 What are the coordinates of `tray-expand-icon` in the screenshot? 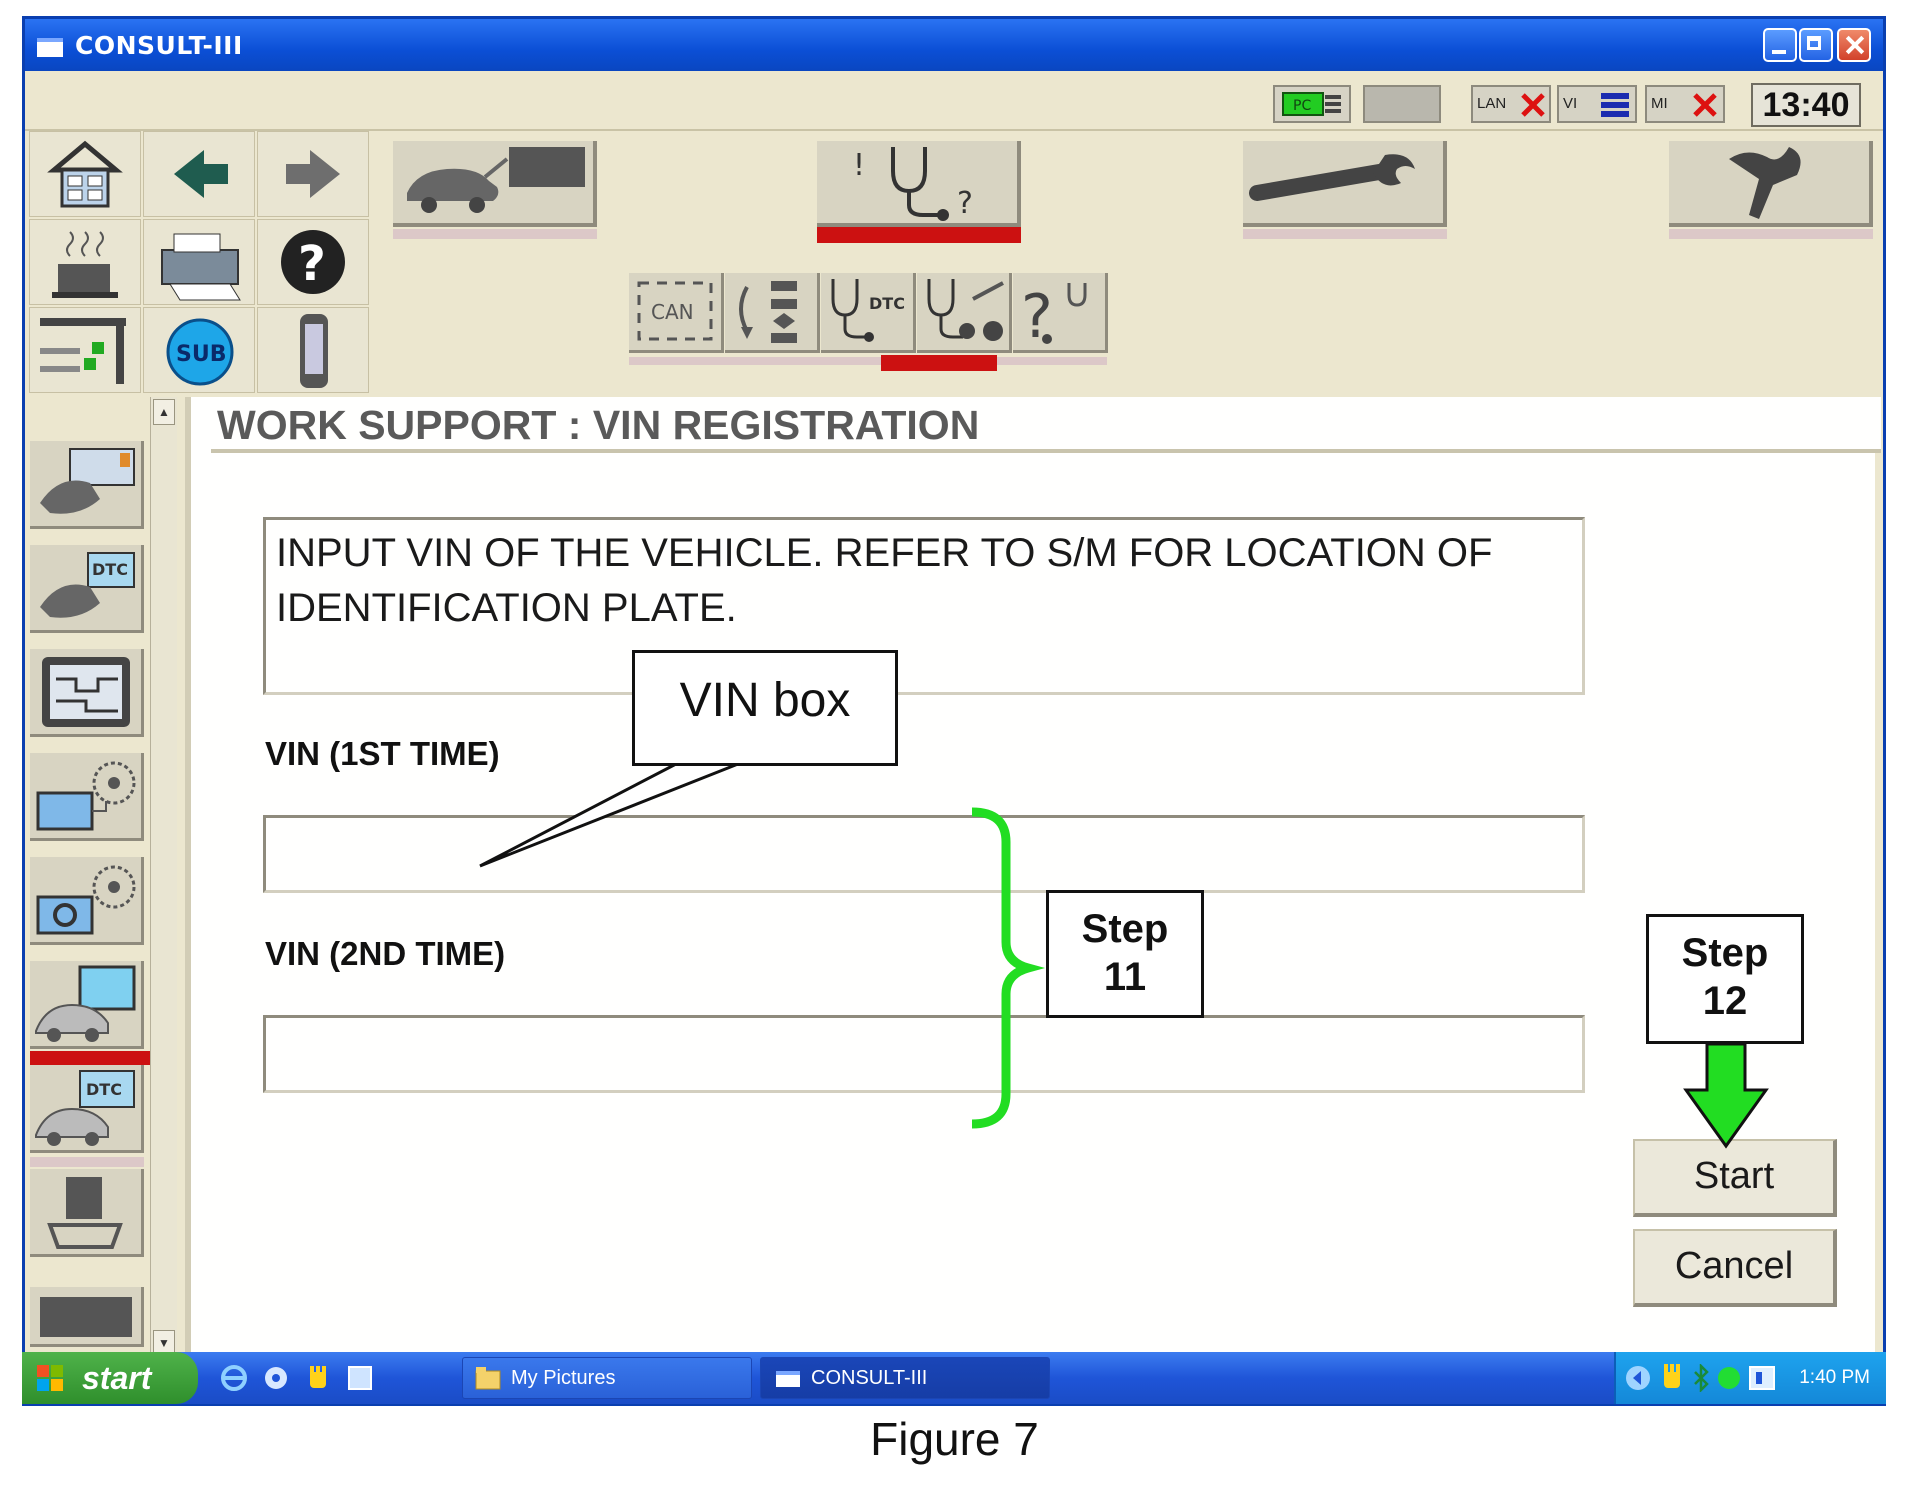 It's located at (1638, 1378).